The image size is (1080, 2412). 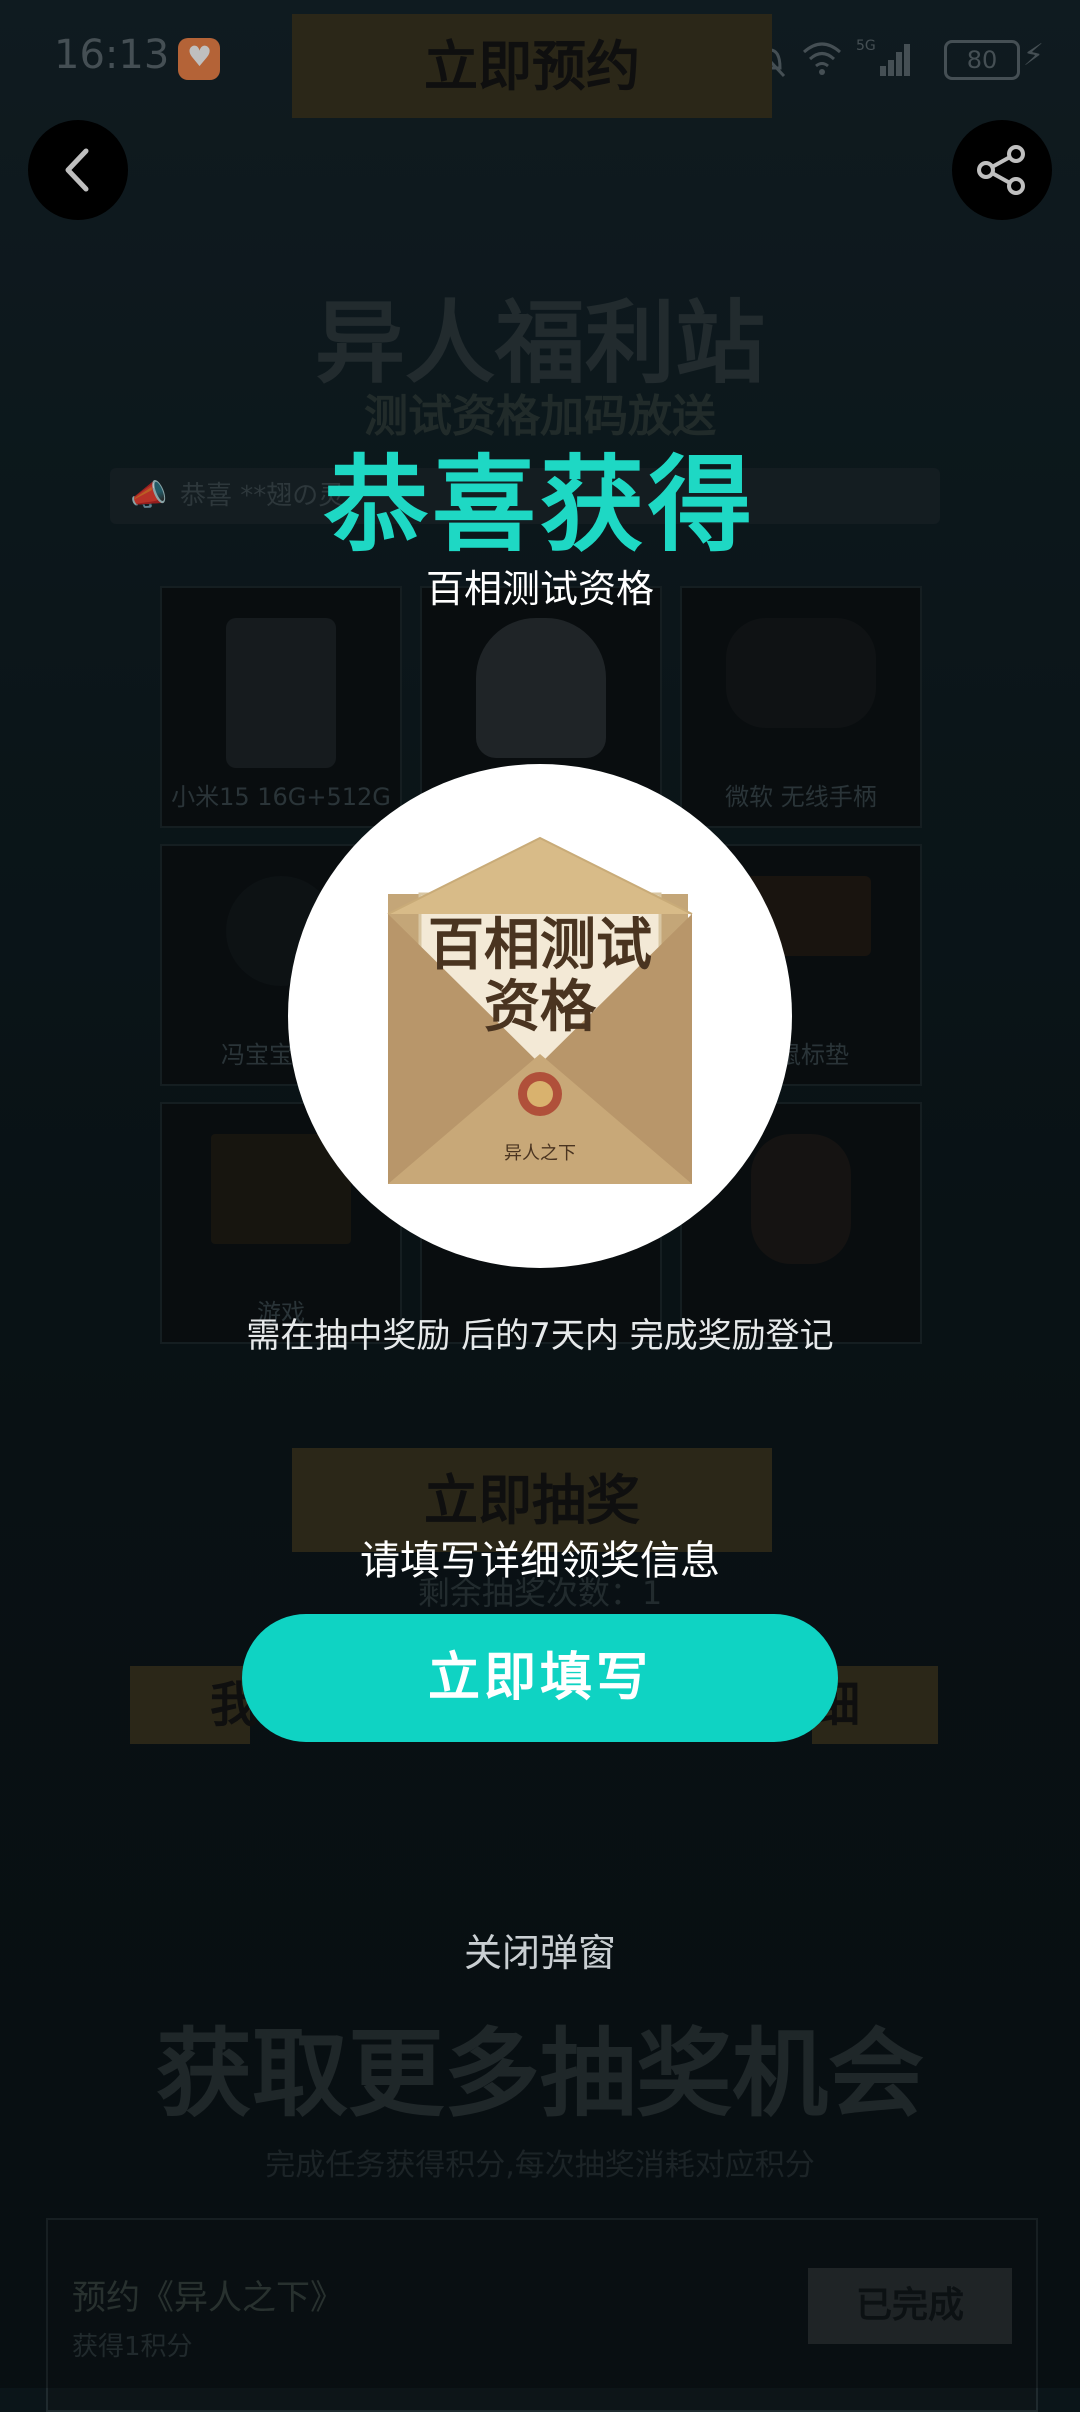 I want to click on fill-prompt: 请填写详细领奖信息, so click(x=540, y=1561).